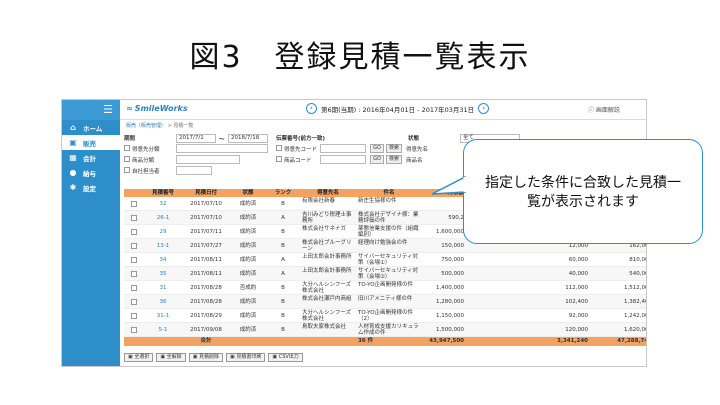 The height and width of the screenshot is (405, 720). Describe the element at coordinates (283, 218) in the screenshot. I see `estimate-rank: A` at that location.